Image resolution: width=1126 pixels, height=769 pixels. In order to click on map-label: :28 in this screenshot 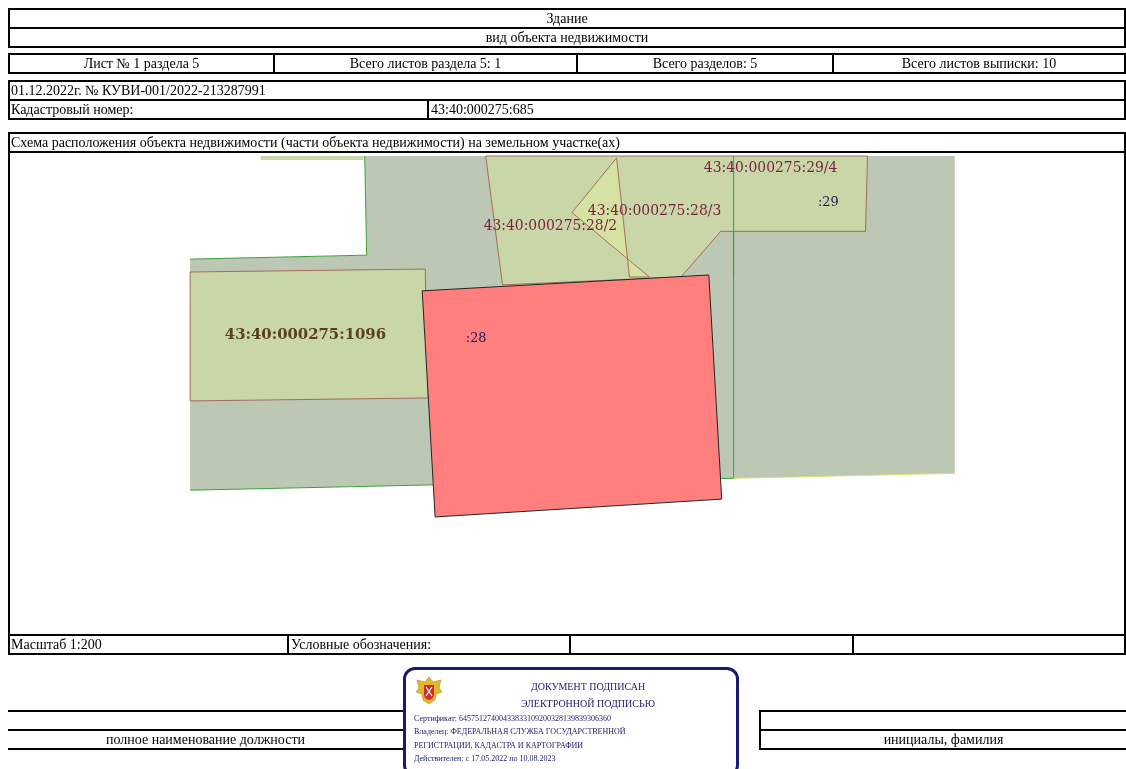, I will do `click(476, 338)`.